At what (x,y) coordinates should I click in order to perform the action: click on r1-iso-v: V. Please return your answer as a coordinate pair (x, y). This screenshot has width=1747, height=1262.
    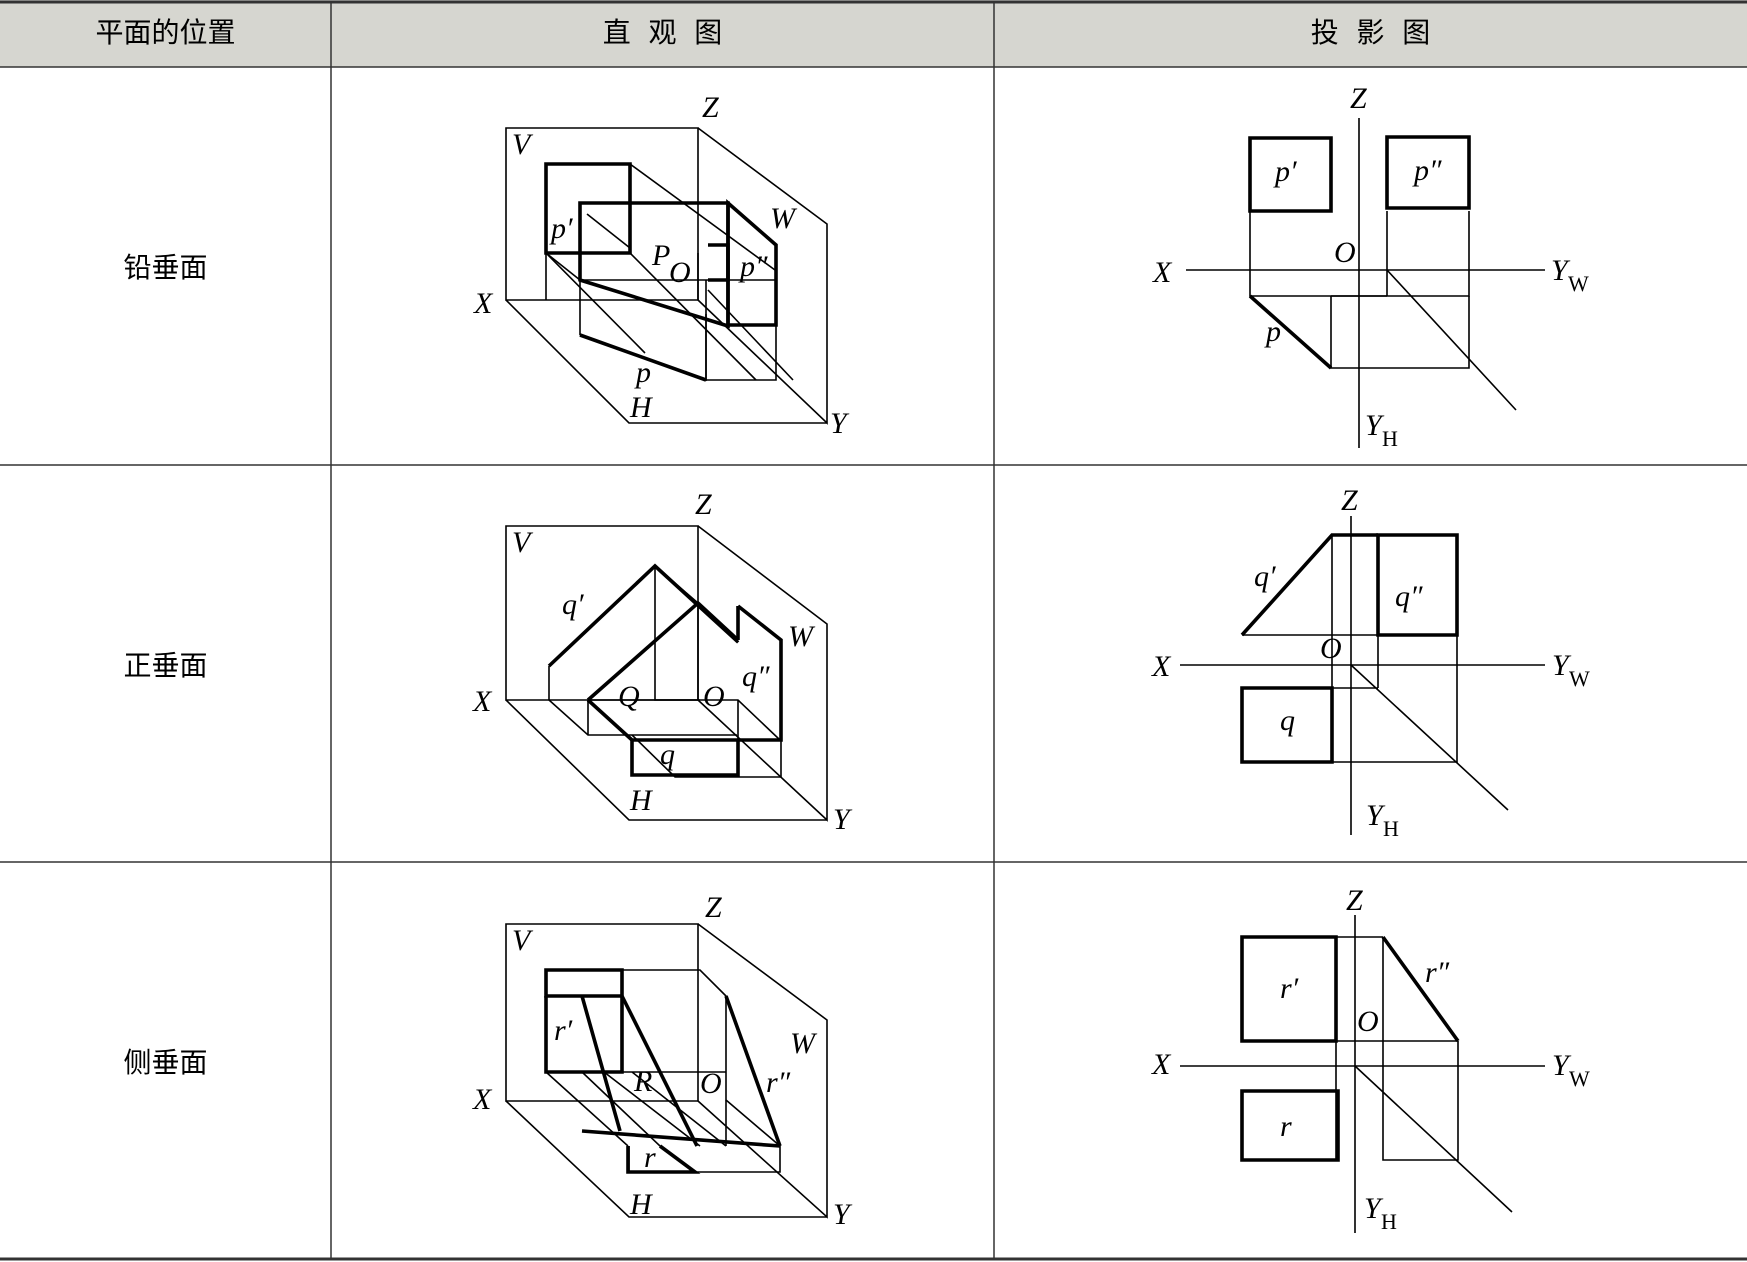
    Looking at the image, I should click on (523, 144).